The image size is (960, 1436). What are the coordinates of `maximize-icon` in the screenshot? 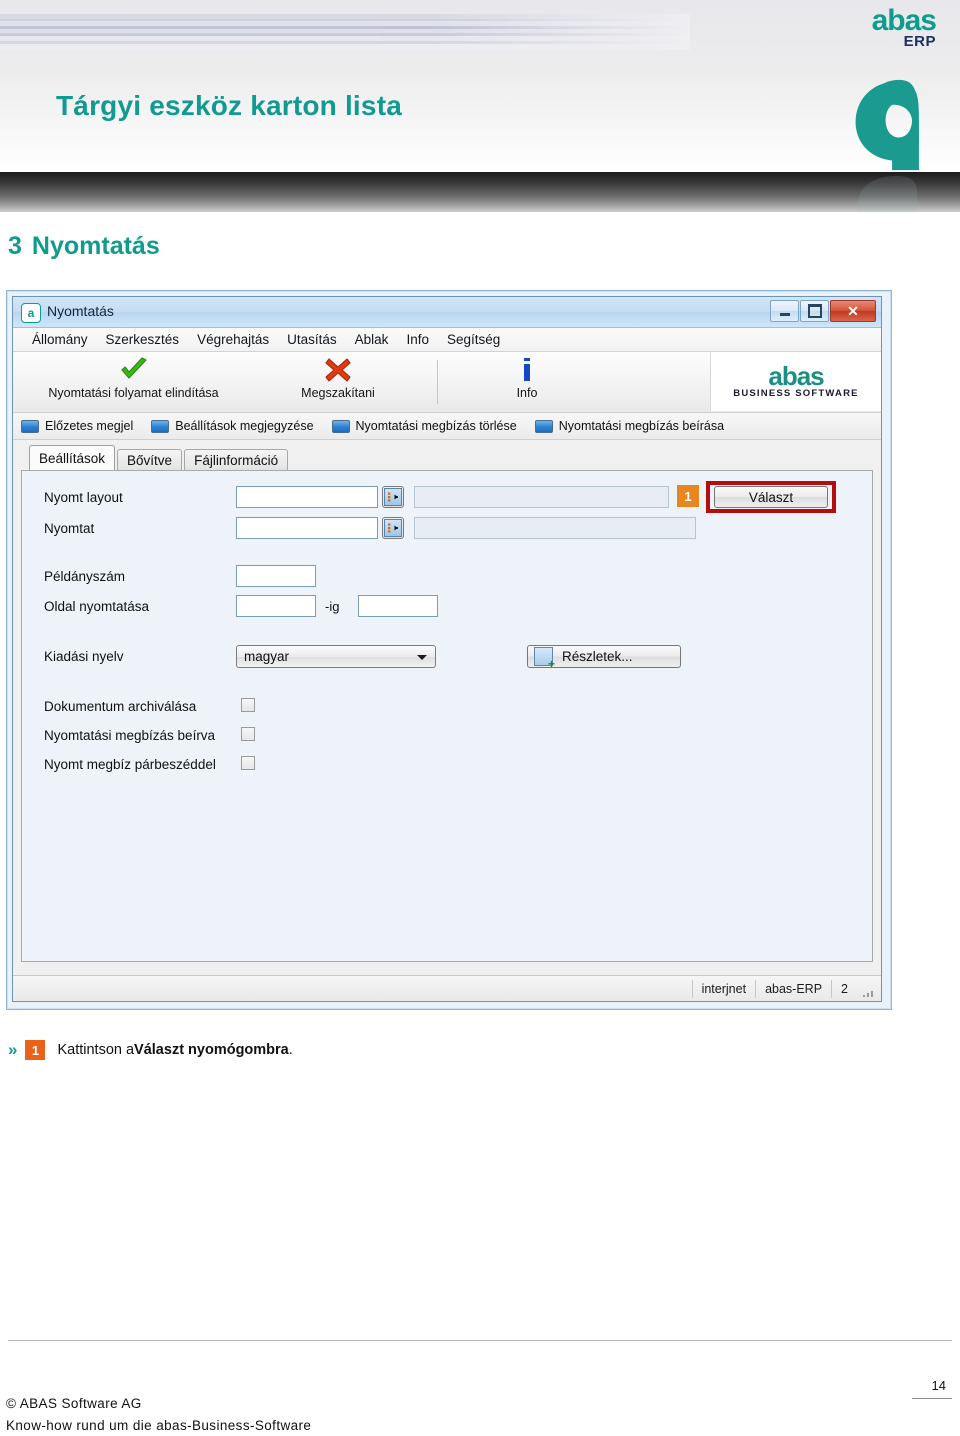 It's located at (814, 311).